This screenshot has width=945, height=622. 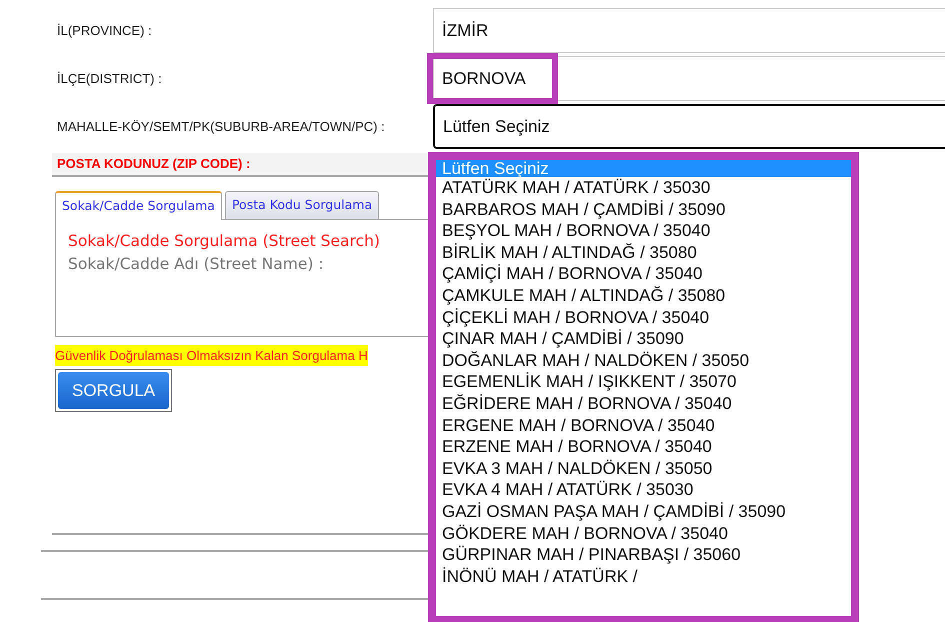 What do you see at coordinates (643, 231) in the screenshot?
I see `dropdown-option: BEŞYOL MAH / BORNOVA / 35040` at bounding box center [643, 231].